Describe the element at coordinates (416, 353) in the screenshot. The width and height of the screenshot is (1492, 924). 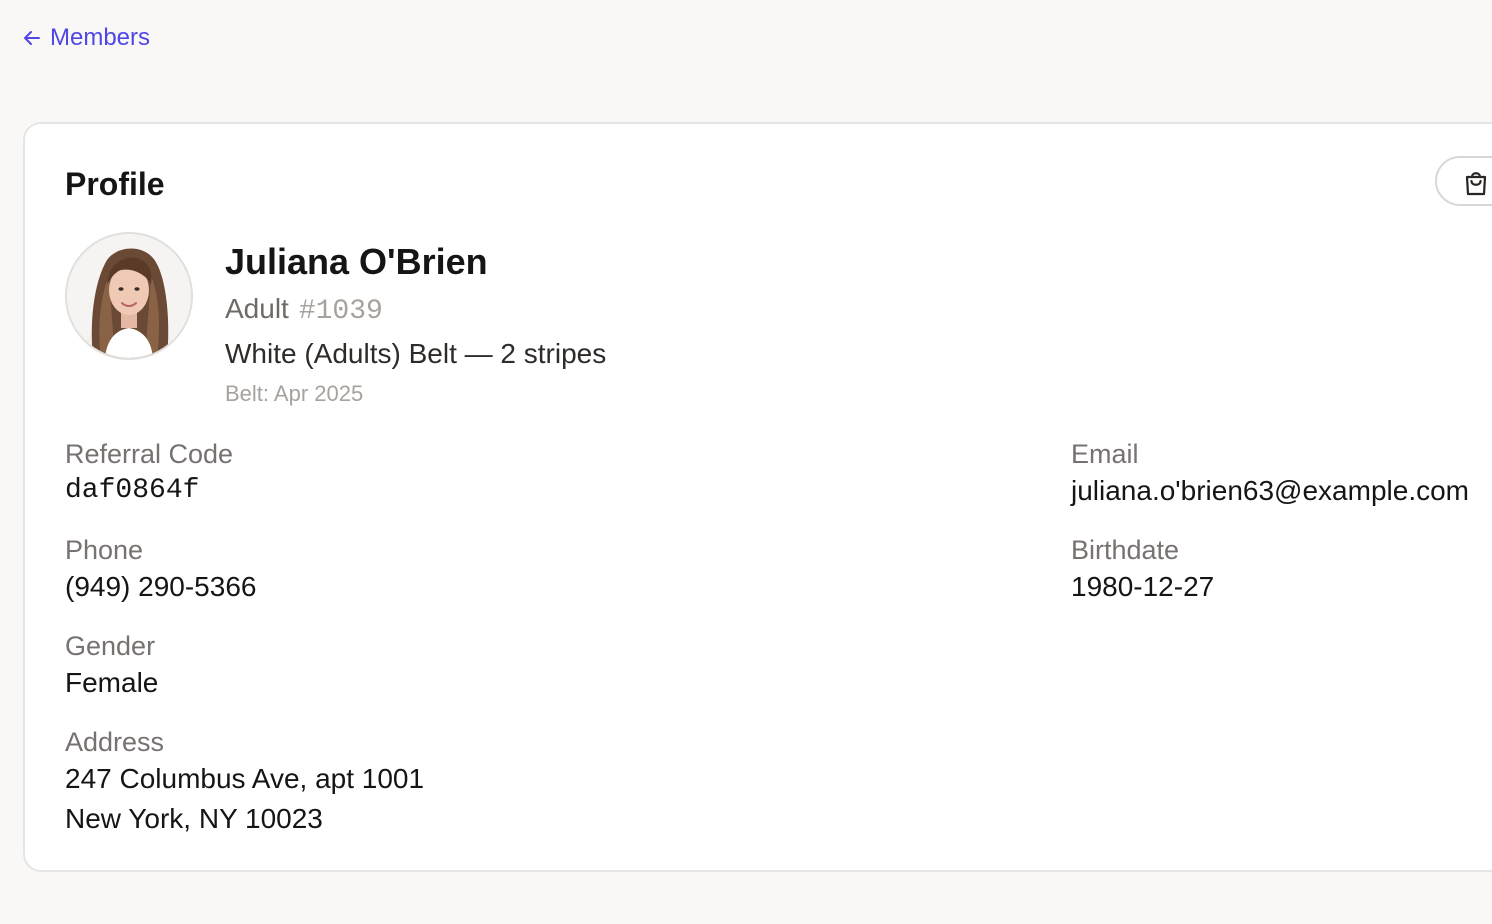
I see `member-belt: White (Adults) Belt — 2 stripes` at that location.